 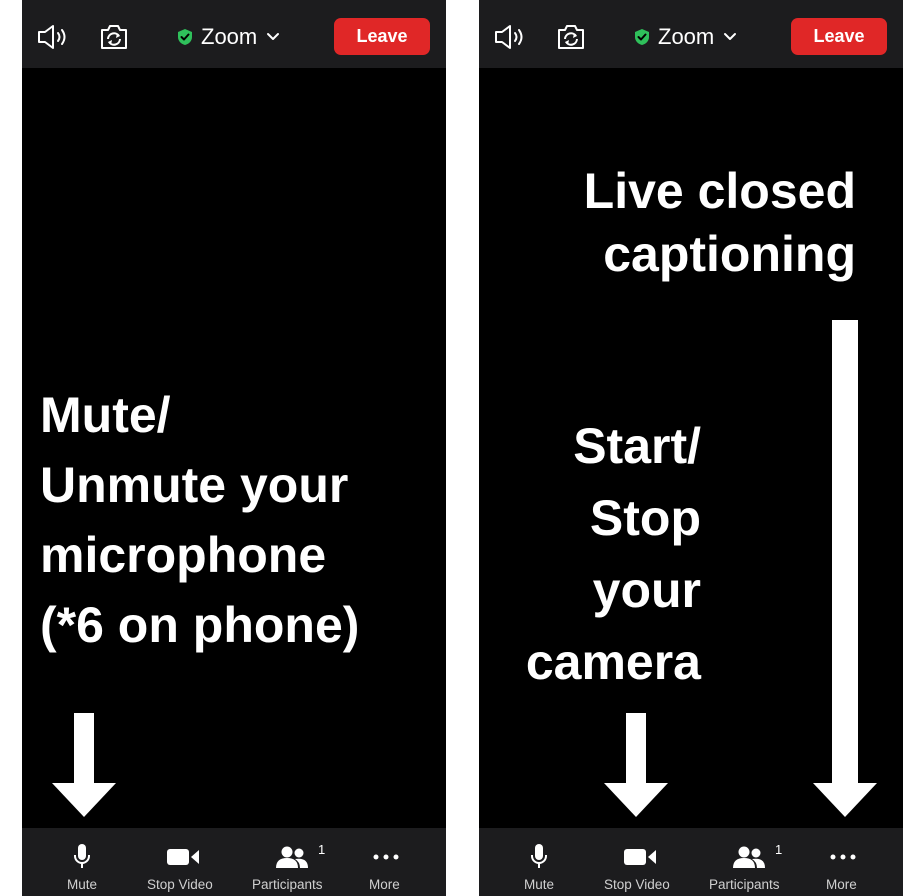 What do you see at coordinates (613, 554) in the screenshot?
I see `annotation-camera: Start/ Stop your camera` at bounding box center [613, 554].